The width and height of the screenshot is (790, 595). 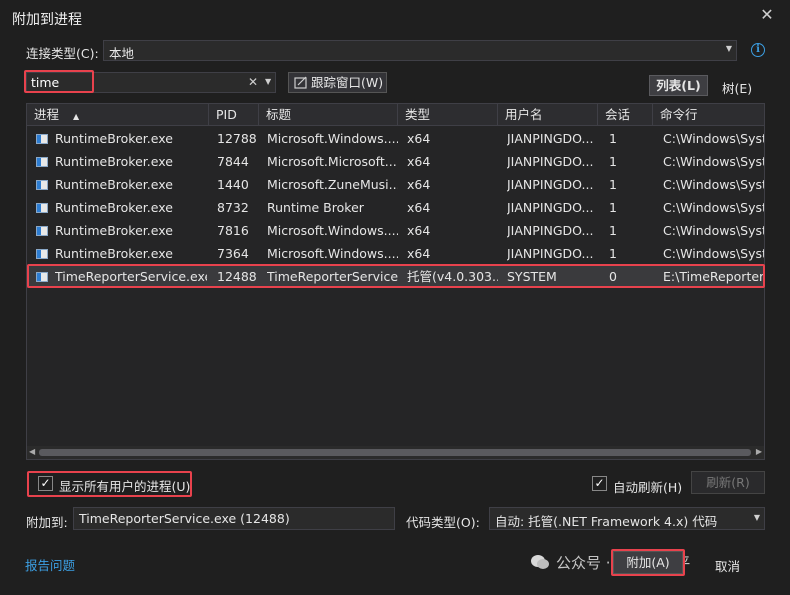 I want to click on column-header-username: 用户名, so click(x=548, y=115).